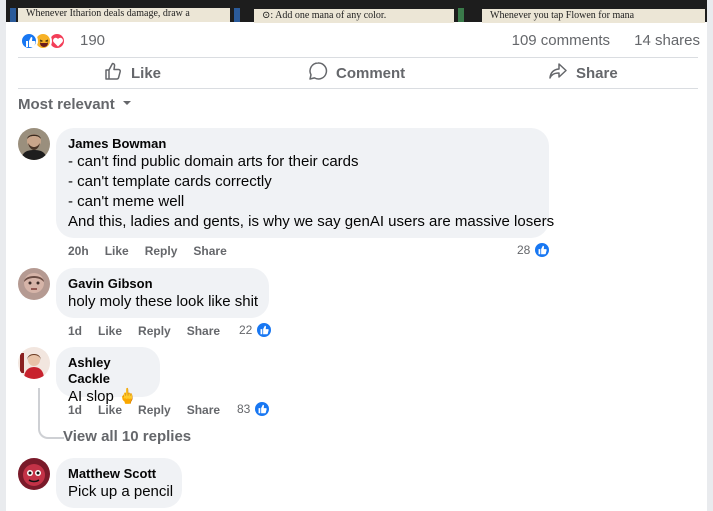  What do you see at coordinates (51, 413) in the screenshot?
I see `reply-thread-line` at bounding box center [51, 413].